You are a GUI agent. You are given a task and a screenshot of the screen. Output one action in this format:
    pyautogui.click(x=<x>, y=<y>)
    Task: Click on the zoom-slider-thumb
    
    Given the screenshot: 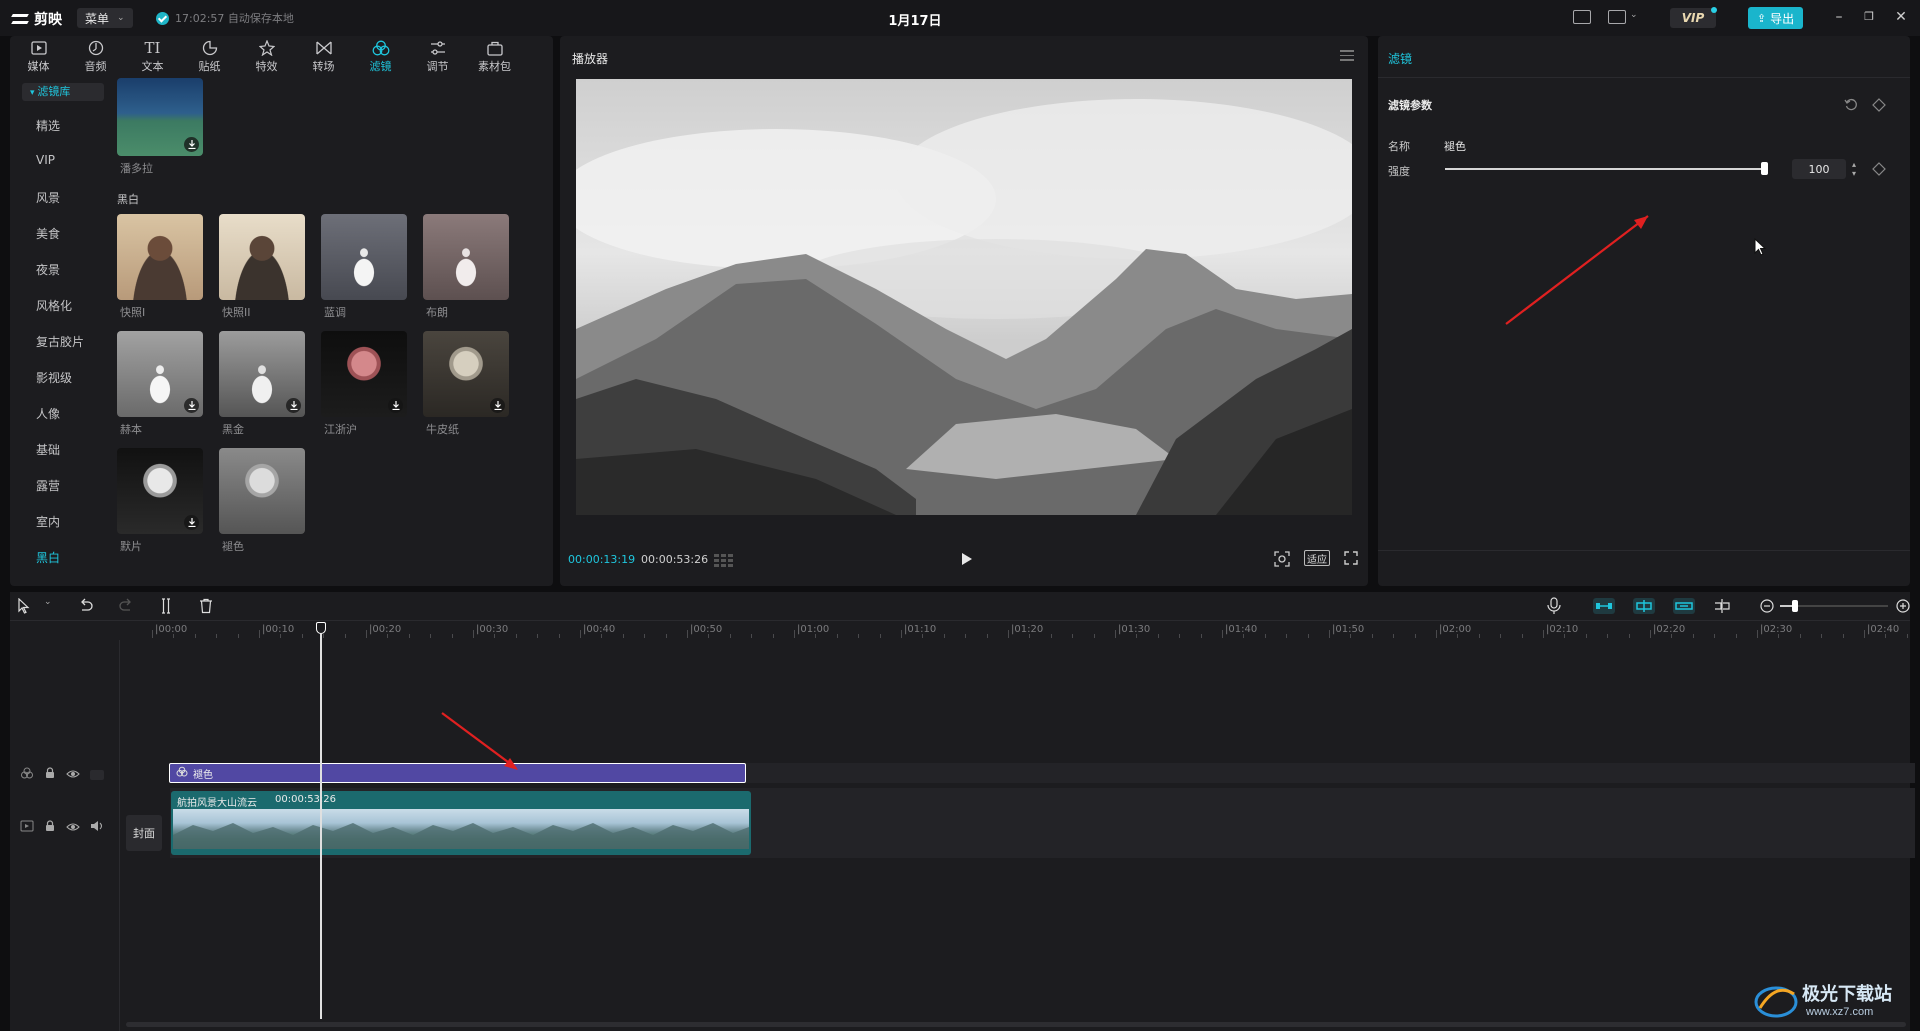 What is the action you would take?
    pyautogui.click(x=1795, y=606)
    